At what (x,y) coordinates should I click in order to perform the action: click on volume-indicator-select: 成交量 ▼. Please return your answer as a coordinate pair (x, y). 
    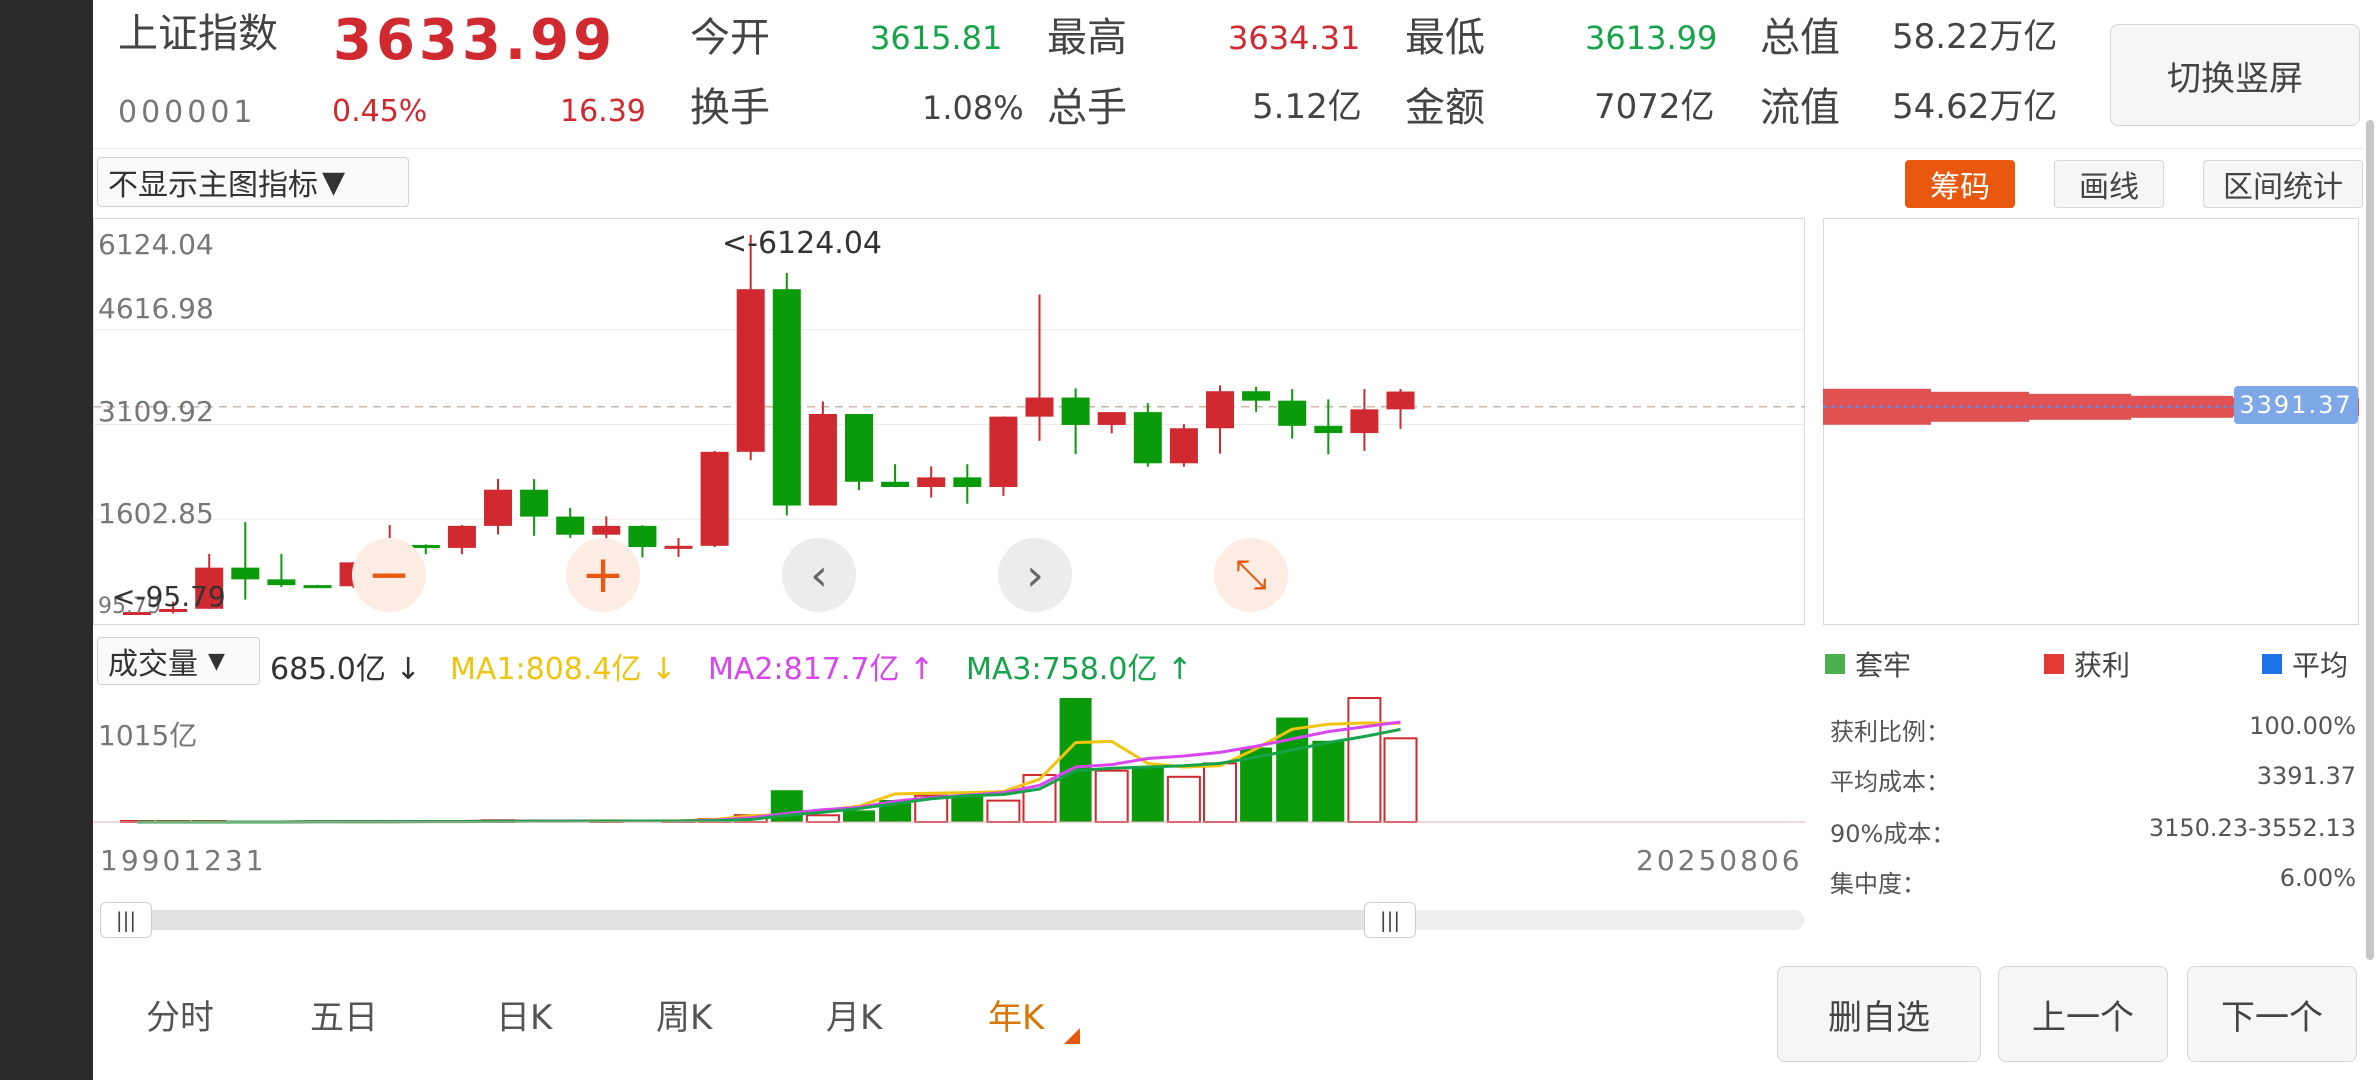
    Looking at the image, I should click on (178, 661).